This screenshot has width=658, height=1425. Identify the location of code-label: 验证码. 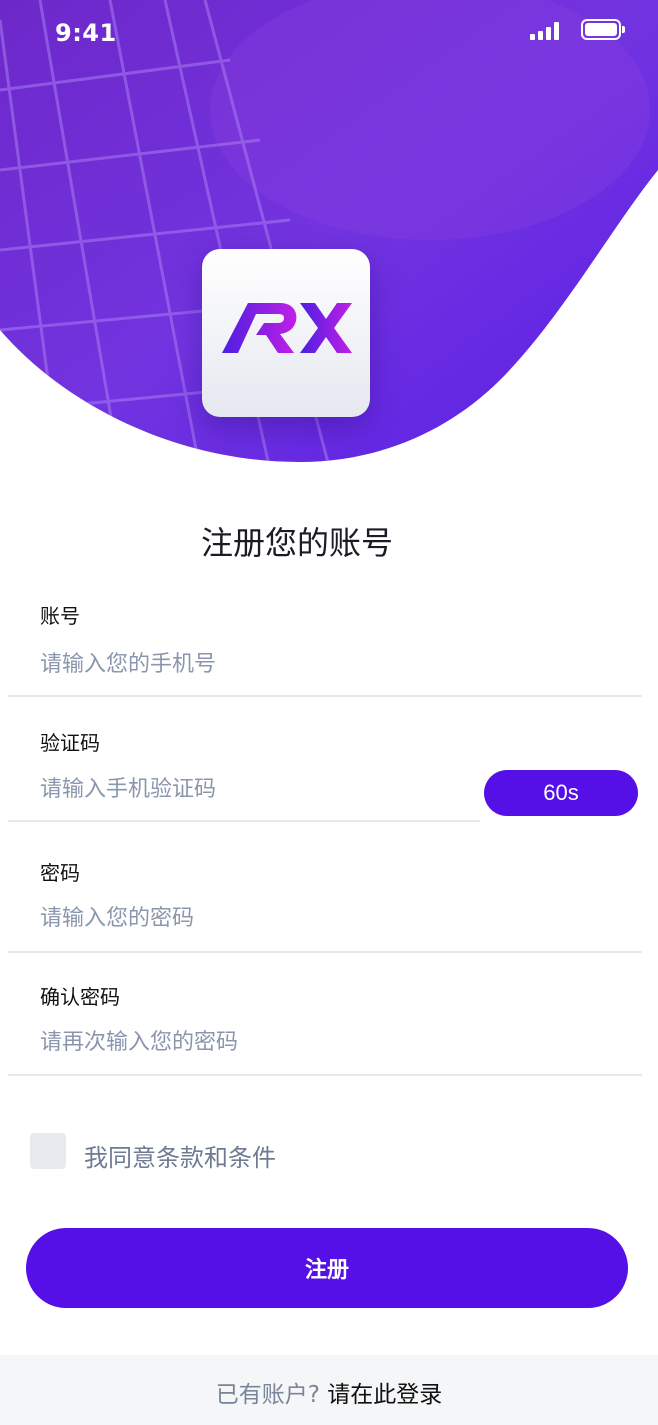
(70, 743).